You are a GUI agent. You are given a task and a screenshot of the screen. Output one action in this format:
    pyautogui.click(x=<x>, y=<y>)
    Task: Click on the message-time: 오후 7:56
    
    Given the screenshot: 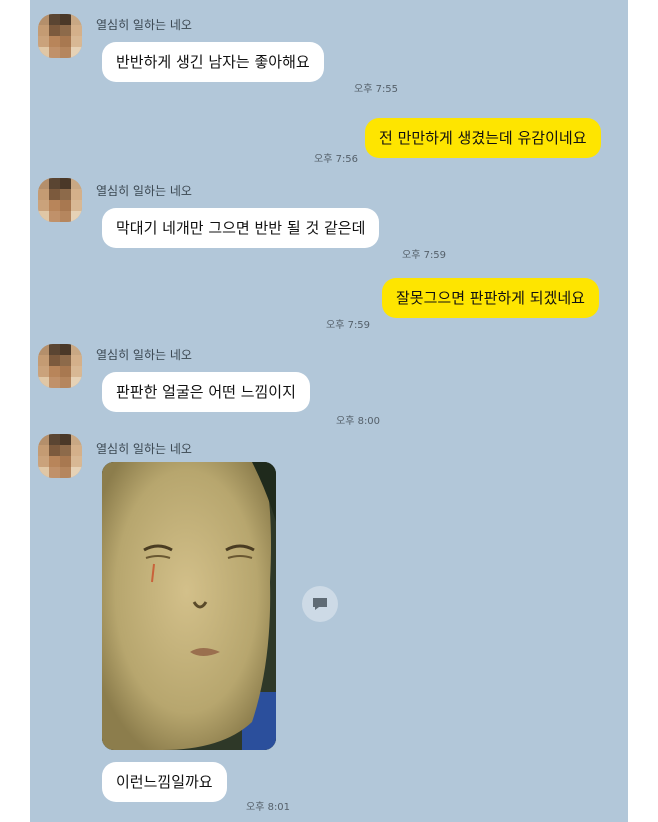 What is the action you would take?
    pyautogui.click(x=336, y=159)
    